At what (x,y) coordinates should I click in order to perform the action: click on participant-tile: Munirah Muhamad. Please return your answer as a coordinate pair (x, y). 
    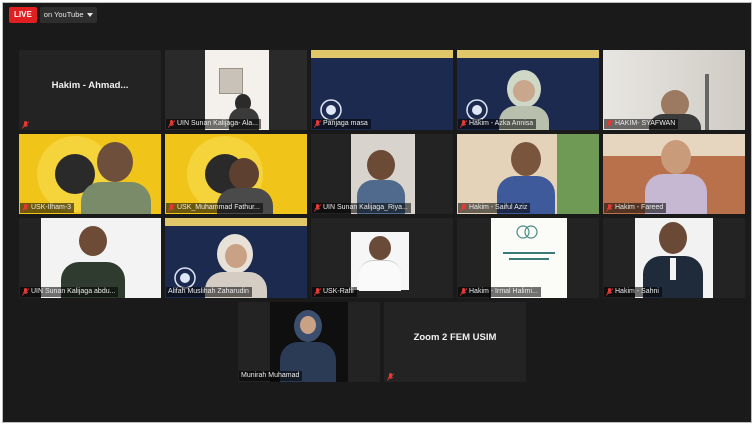
    Looking at the image, I should click on (309, 342).